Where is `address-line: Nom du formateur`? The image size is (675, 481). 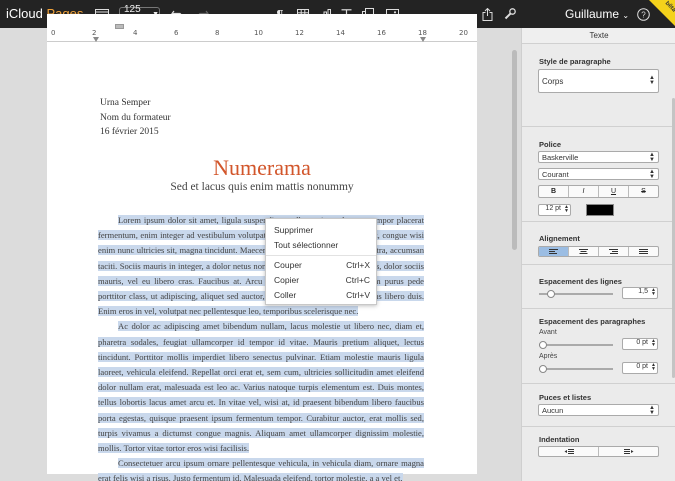 address-line: Nom du formateur is located at coordinates (135, 118).